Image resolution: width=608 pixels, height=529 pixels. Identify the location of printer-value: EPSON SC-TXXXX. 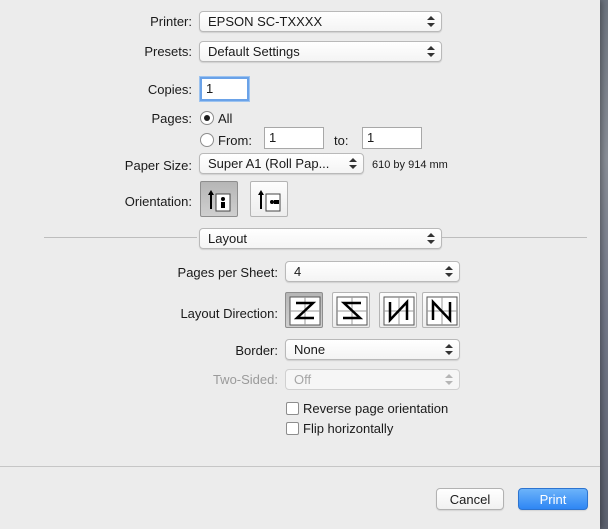
(265, 21).